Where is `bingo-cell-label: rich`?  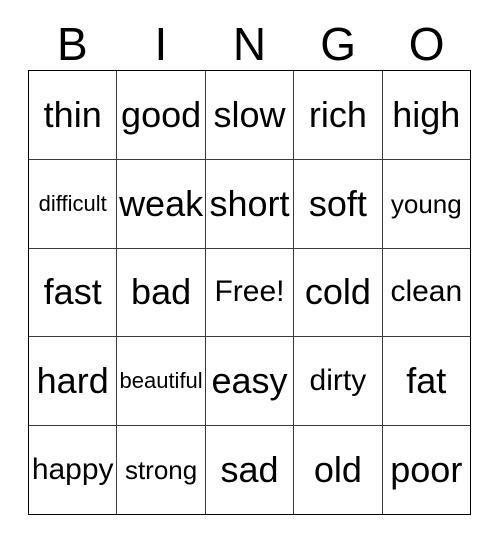 bingo-cell-label: rich is located at coordinates (337, 114).